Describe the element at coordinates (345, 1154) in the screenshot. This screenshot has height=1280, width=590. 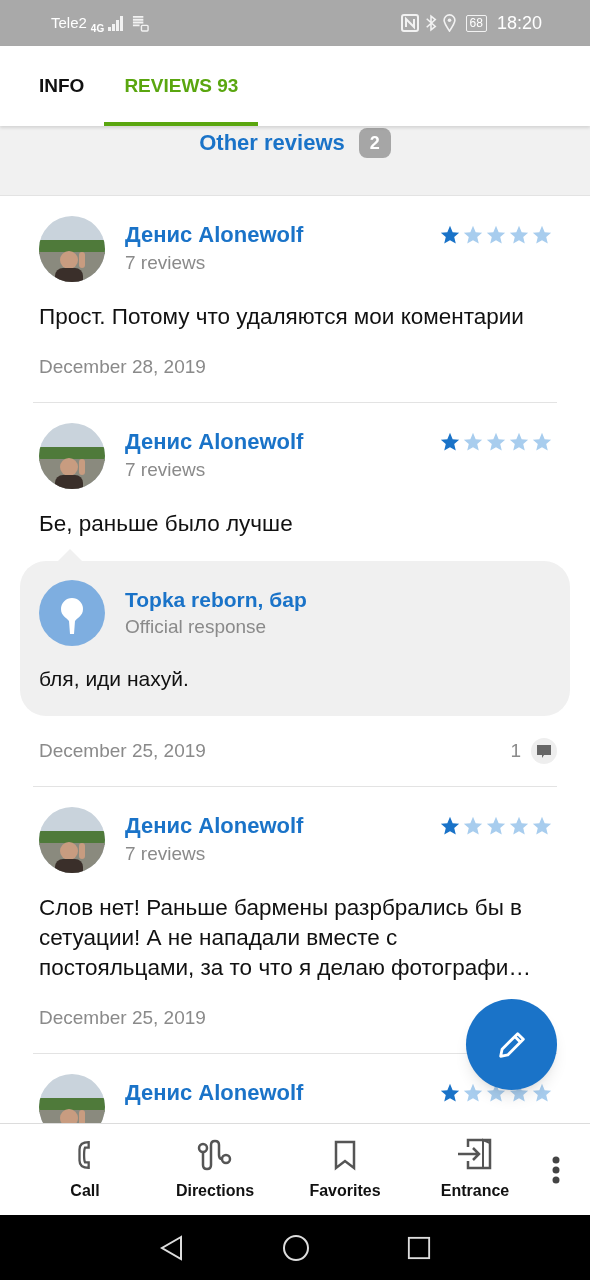
I see `bookmark-icon` at that location.